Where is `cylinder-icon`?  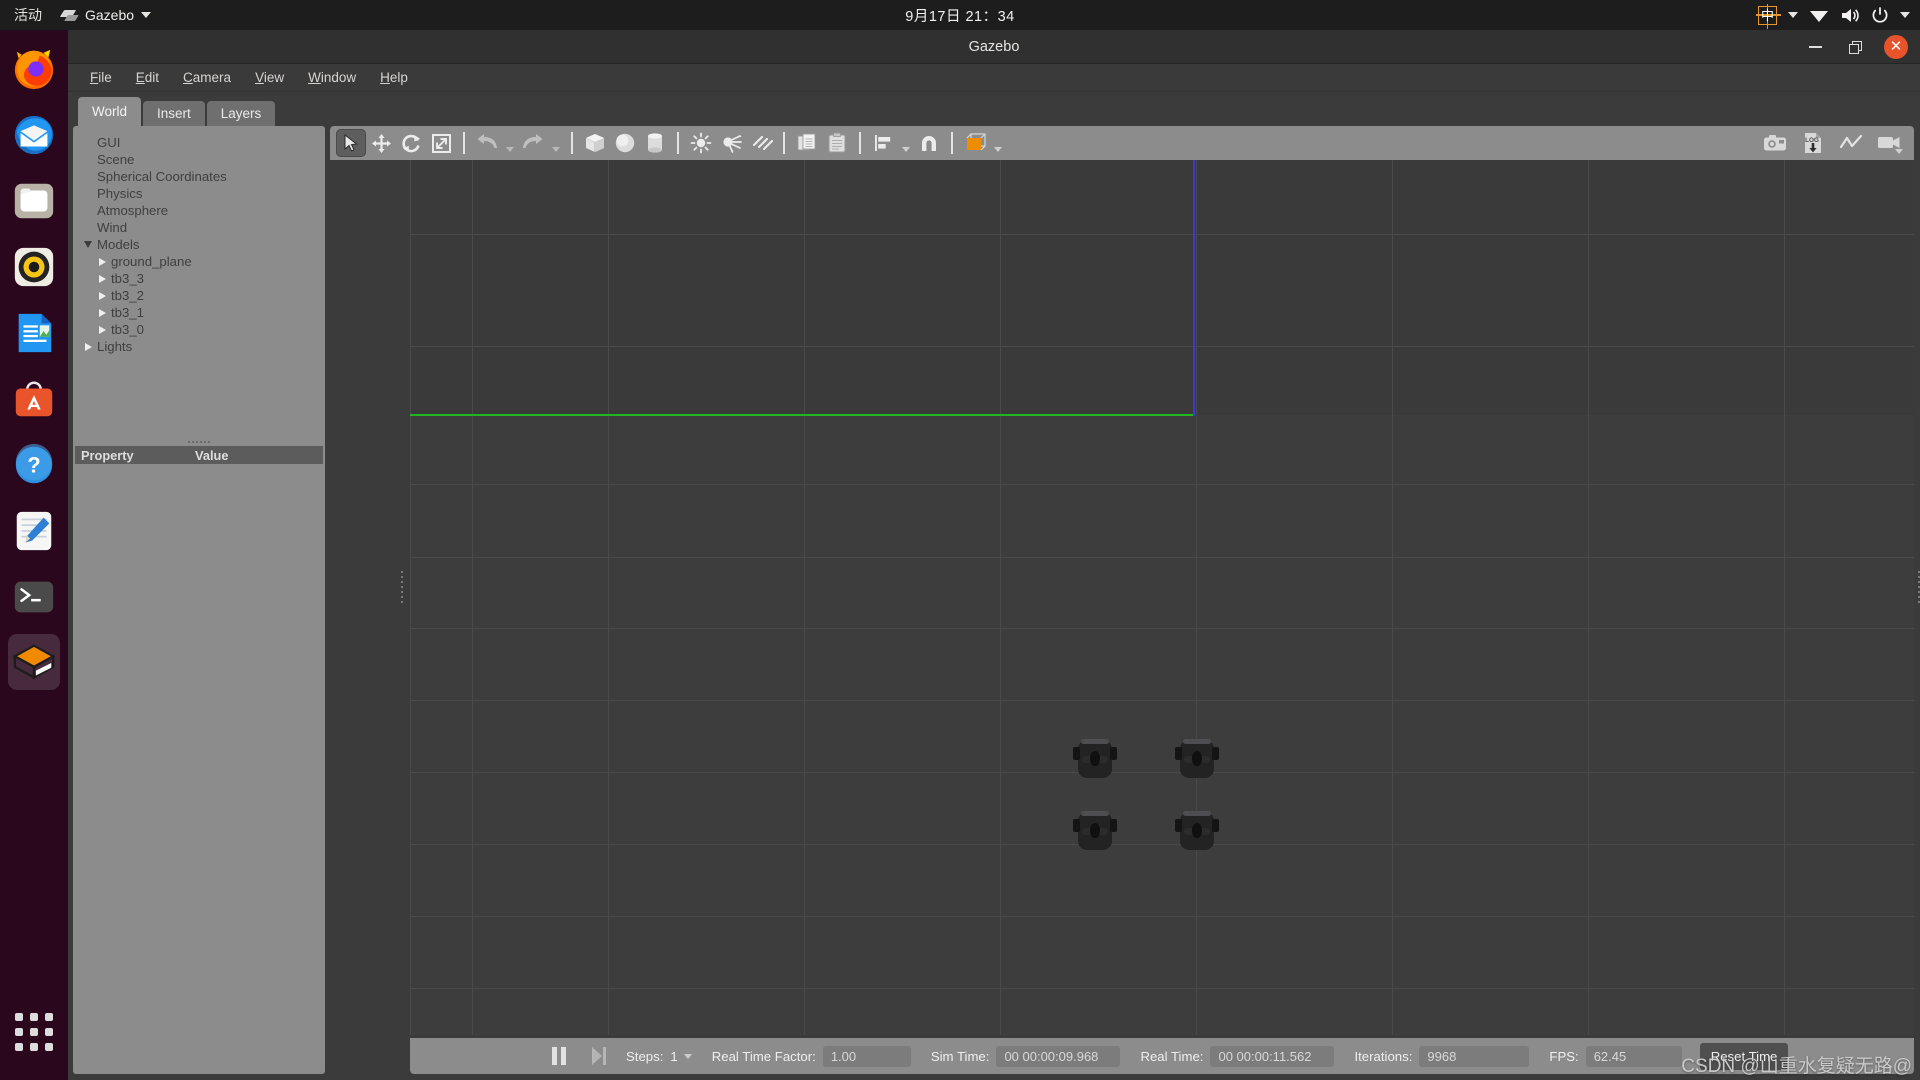 cylinder-icon is located at coordinates (655, 143).